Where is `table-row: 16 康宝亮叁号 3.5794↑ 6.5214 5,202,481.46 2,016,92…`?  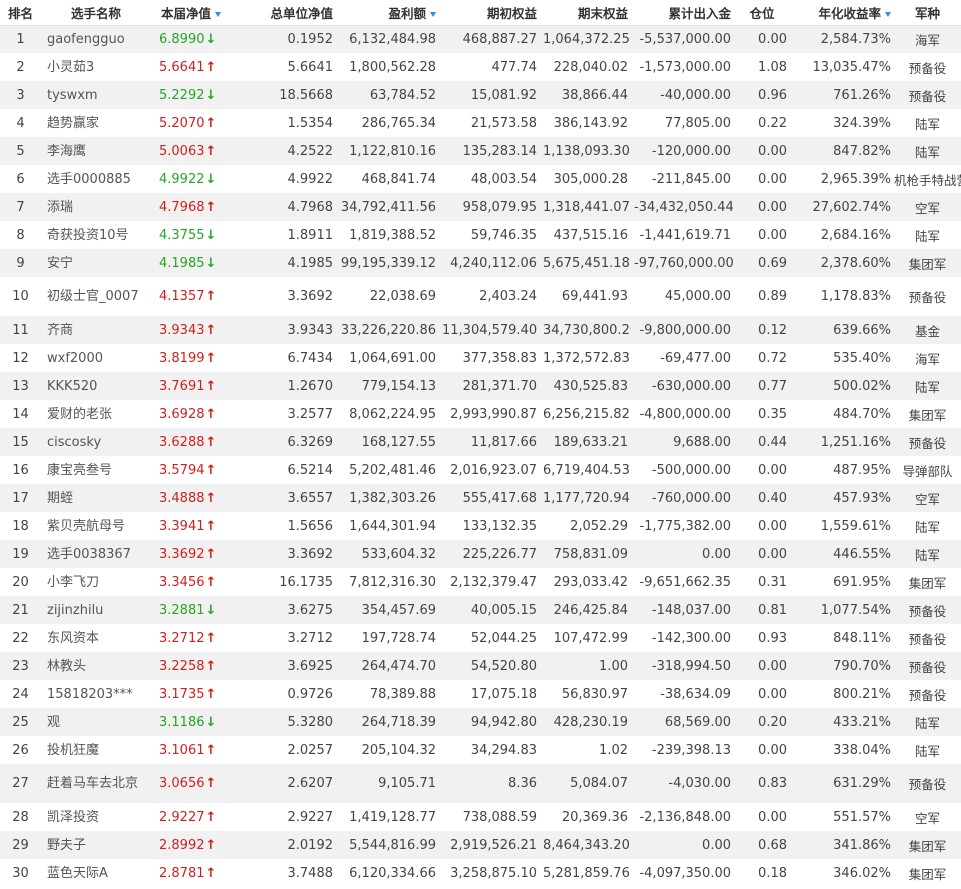 table-row: 16 康宝亮叁号 3.5794↑ 6.5214 5,202,481.46 2,016,92… is located at coordinates (480, 470).